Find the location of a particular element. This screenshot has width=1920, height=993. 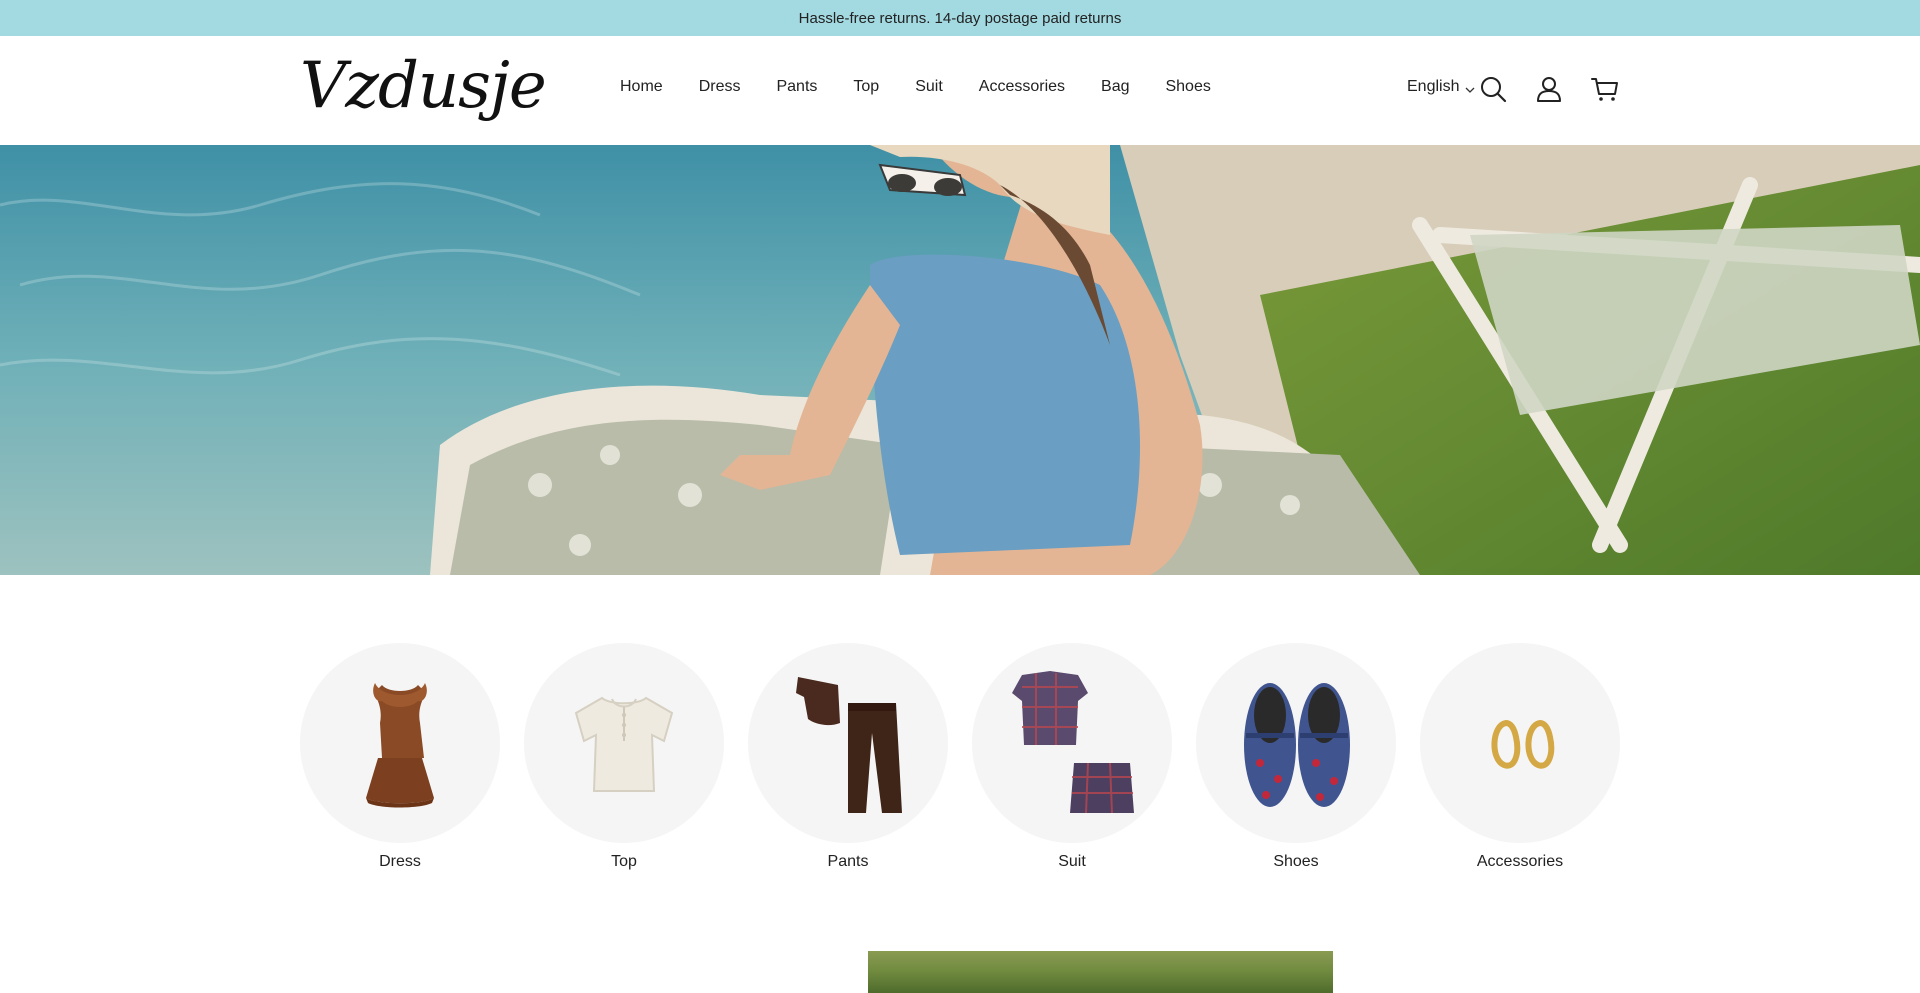

suit-icon is located at coordinates (1073, 742).